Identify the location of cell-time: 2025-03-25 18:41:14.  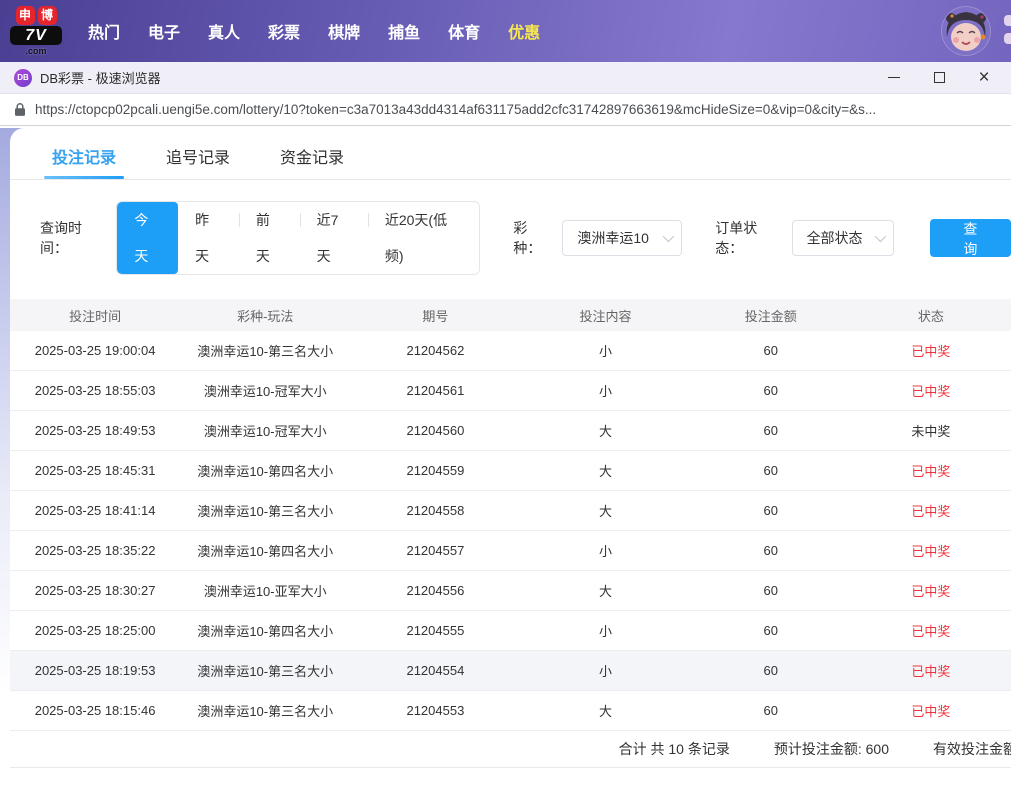
(95, 510).